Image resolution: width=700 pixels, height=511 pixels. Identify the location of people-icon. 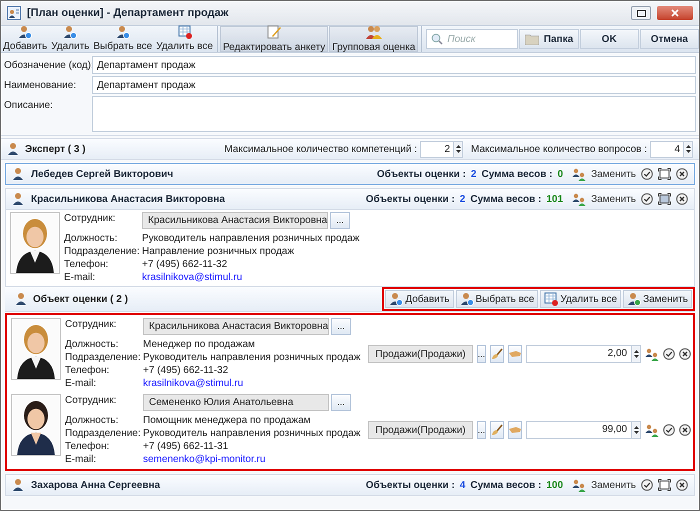
(374, 32).